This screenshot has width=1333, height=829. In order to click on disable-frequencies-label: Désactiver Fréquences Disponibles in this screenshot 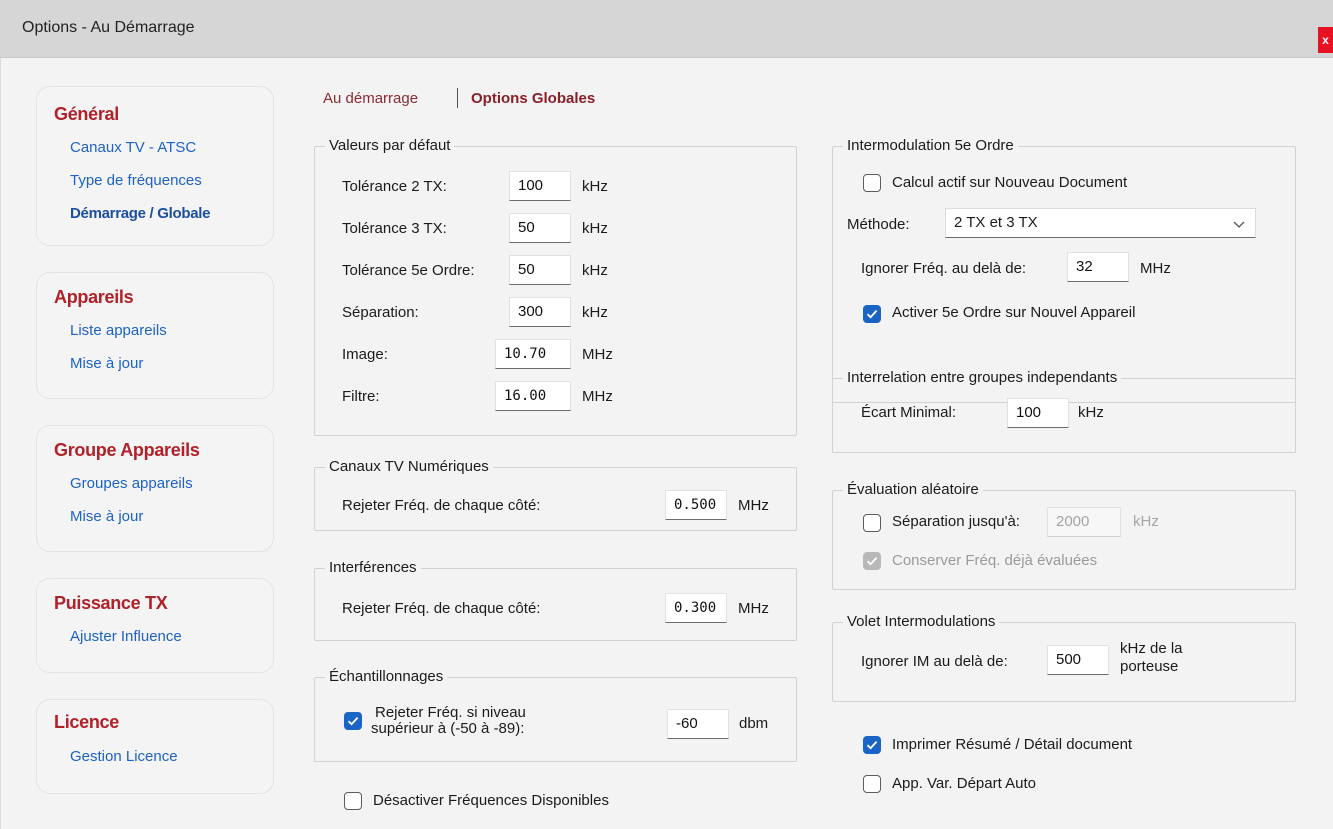, I will do `click(491, 800)`.